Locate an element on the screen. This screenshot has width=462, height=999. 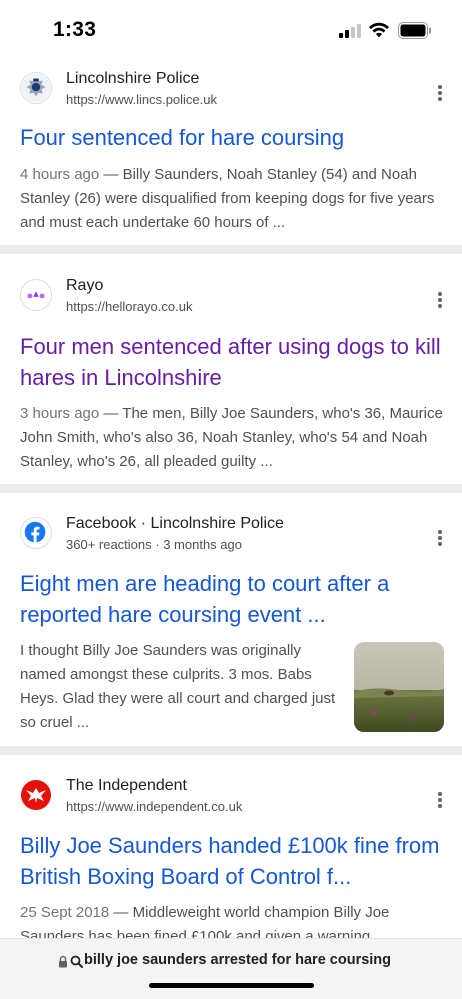
result-1-more-options-icon is located at coordinates (440, 93).